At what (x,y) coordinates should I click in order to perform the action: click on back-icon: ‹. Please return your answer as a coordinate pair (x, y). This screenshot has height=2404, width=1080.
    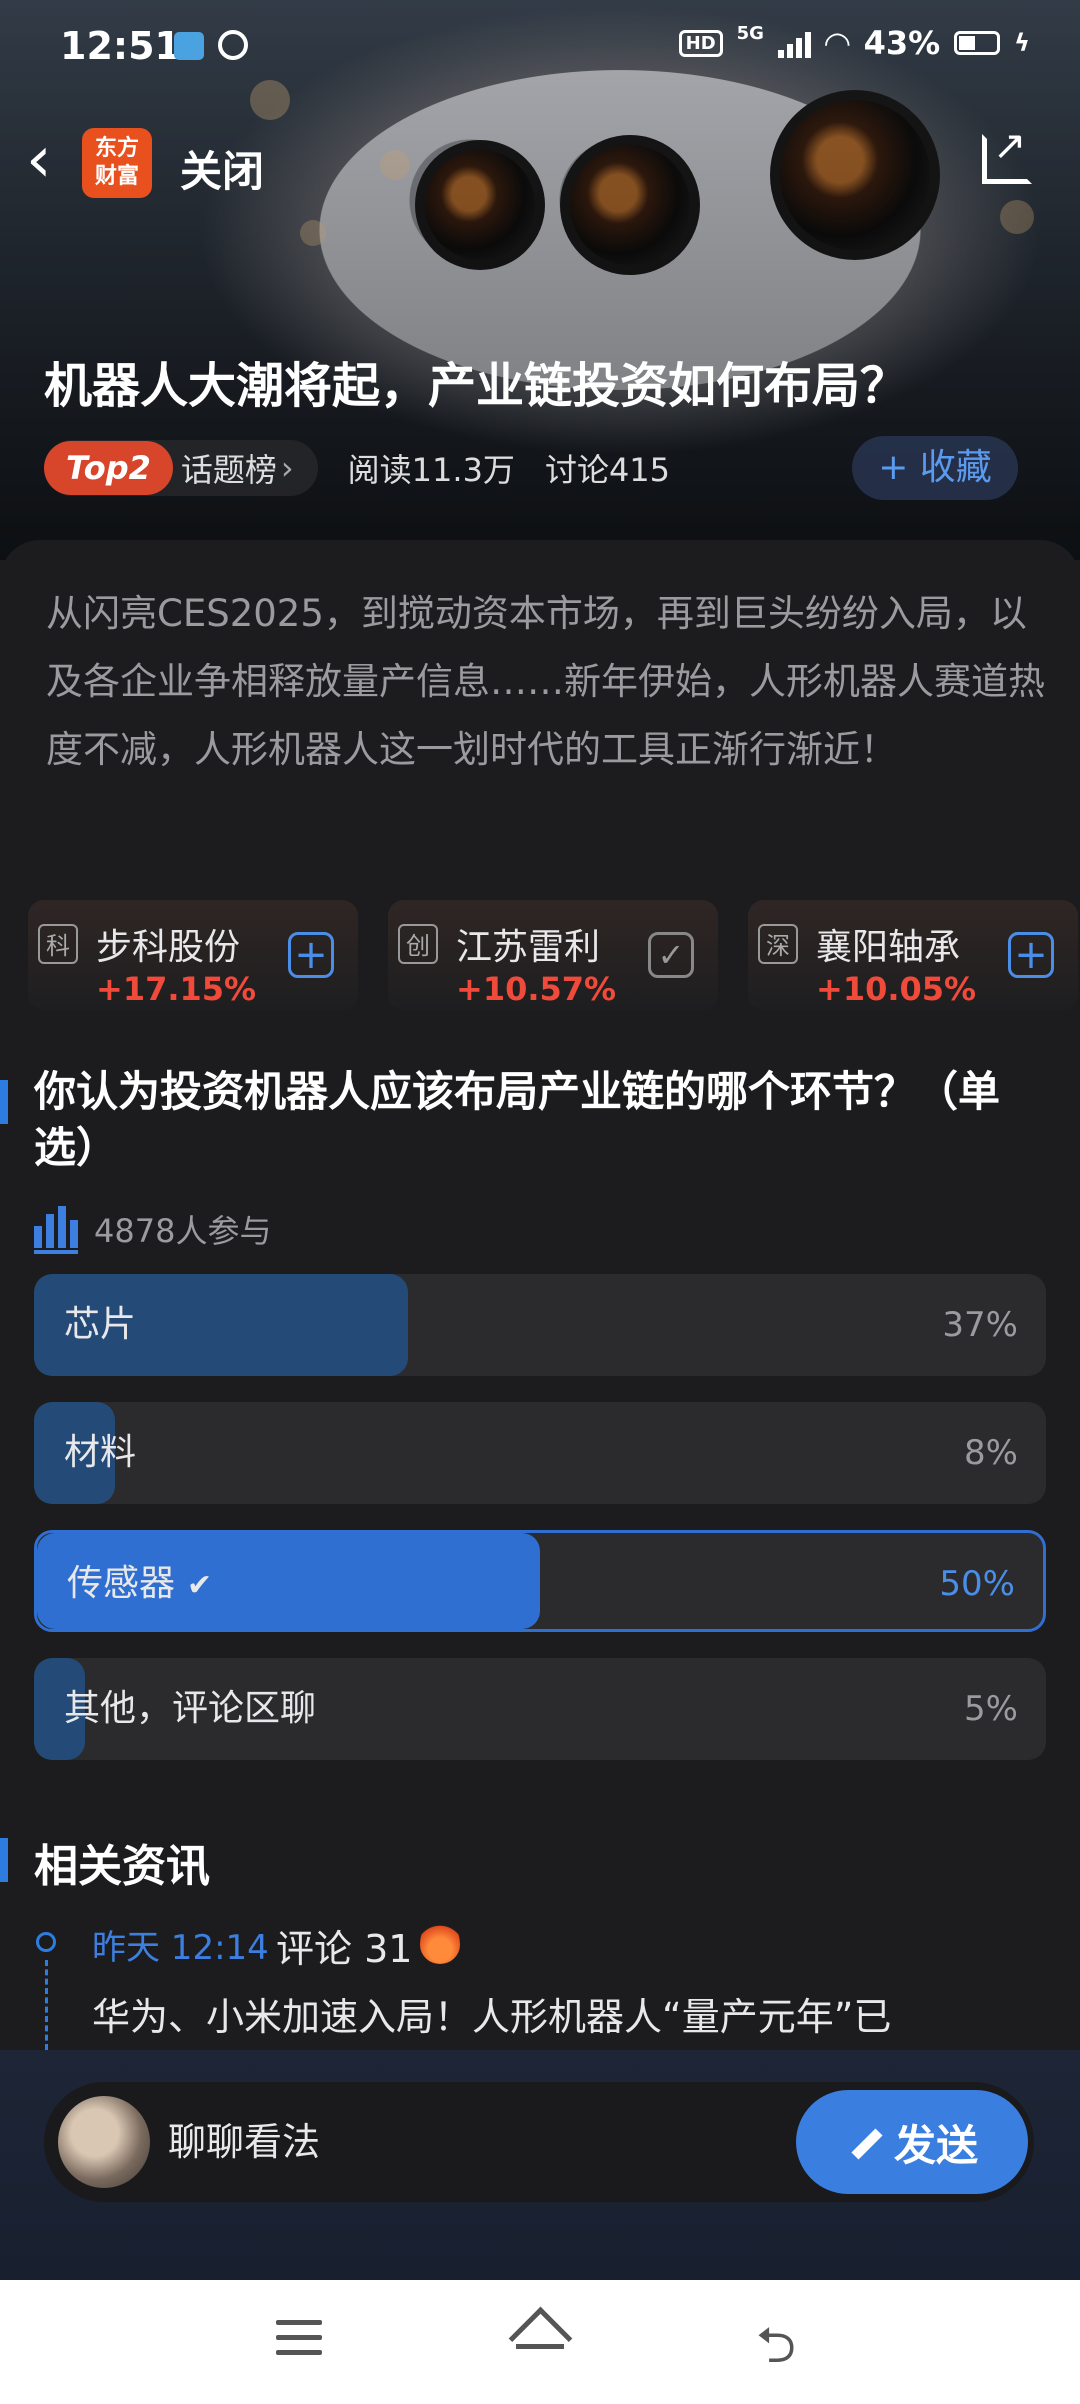
    Looking at the image, I should click on (39, 160).